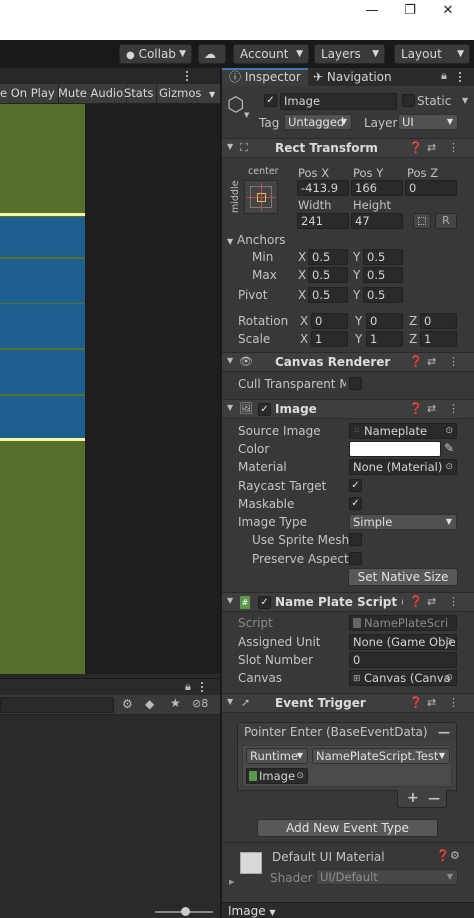  Describe the element at coordinates (422, 221) in the screenshot. I see `blueprint-mode-button` at that location.